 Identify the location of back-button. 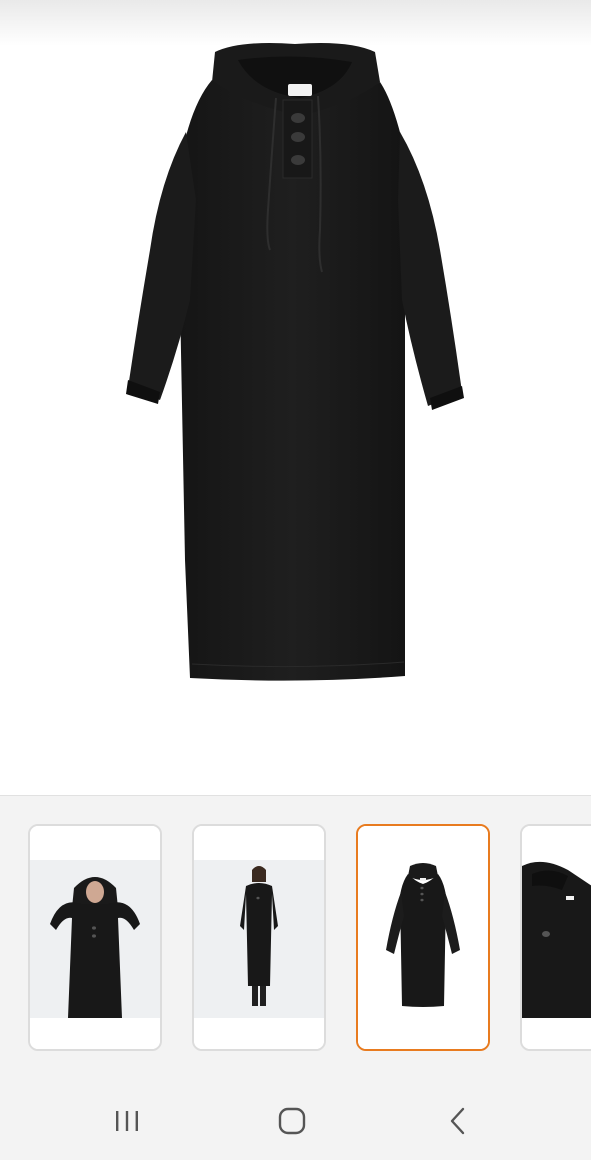
(458, 1121).